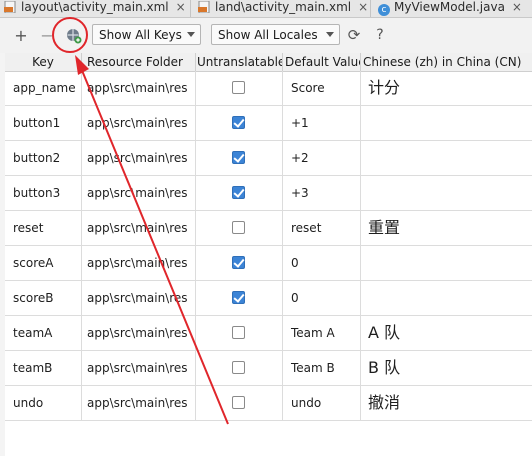 The height and width of the screenshot is (456, 532). I want to click on default-value-cell: Team A, so click(322, 333).